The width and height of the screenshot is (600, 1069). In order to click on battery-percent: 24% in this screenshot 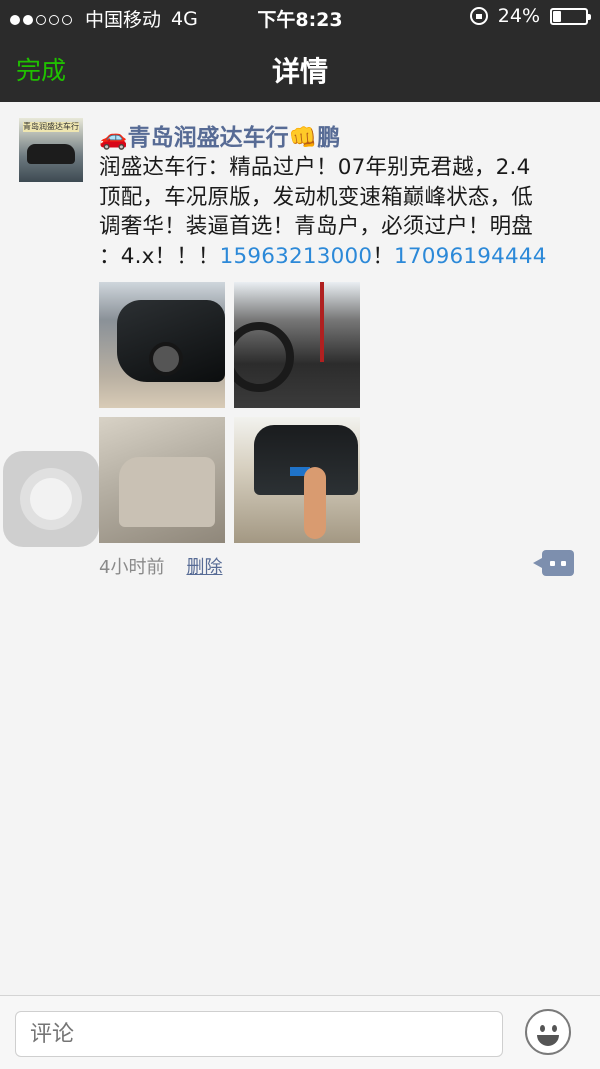, I will do `click(518, 16)`.